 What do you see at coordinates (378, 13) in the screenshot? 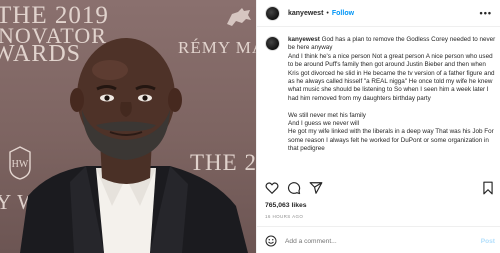
I see `post-header: kanyewest • Follow •••` at bounding box center [378, 13].